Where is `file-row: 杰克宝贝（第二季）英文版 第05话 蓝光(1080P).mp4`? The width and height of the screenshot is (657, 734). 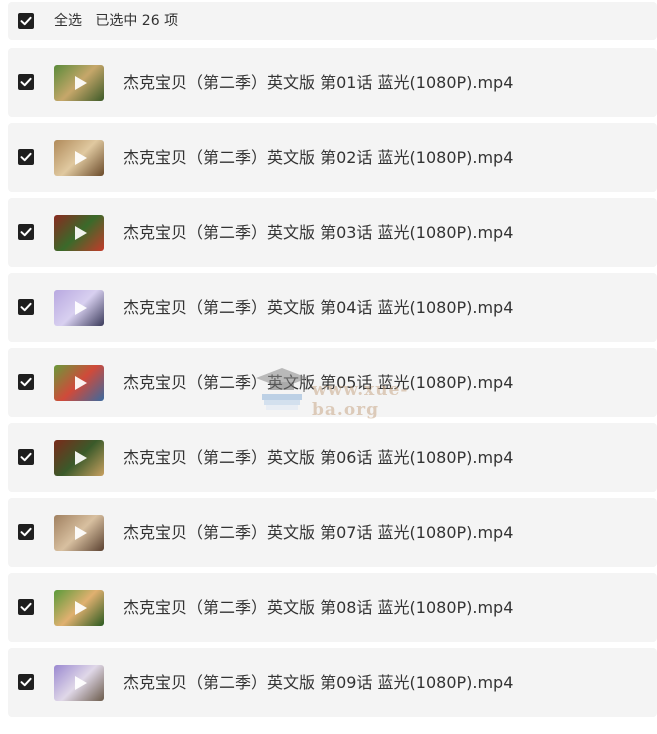
file-row: 杰克宝贝（第二季）英文版 第05话 蓝光(1080P).mp4 is located at coordinates (332, 382).